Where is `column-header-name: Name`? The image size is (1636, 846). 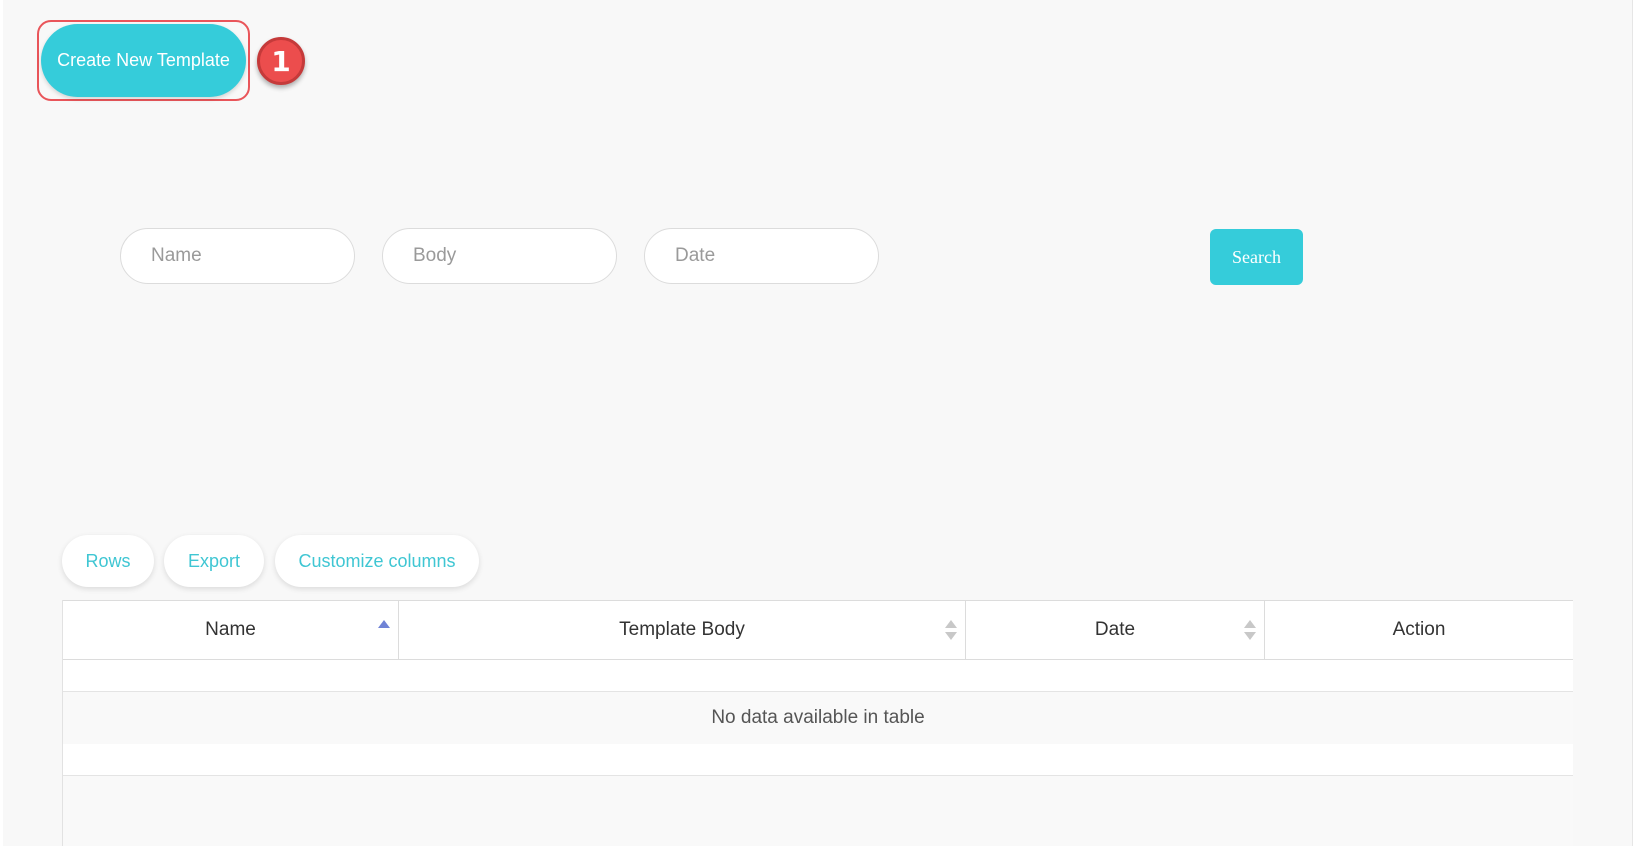
column-header-name: Name is located at coordinates (231, 630).